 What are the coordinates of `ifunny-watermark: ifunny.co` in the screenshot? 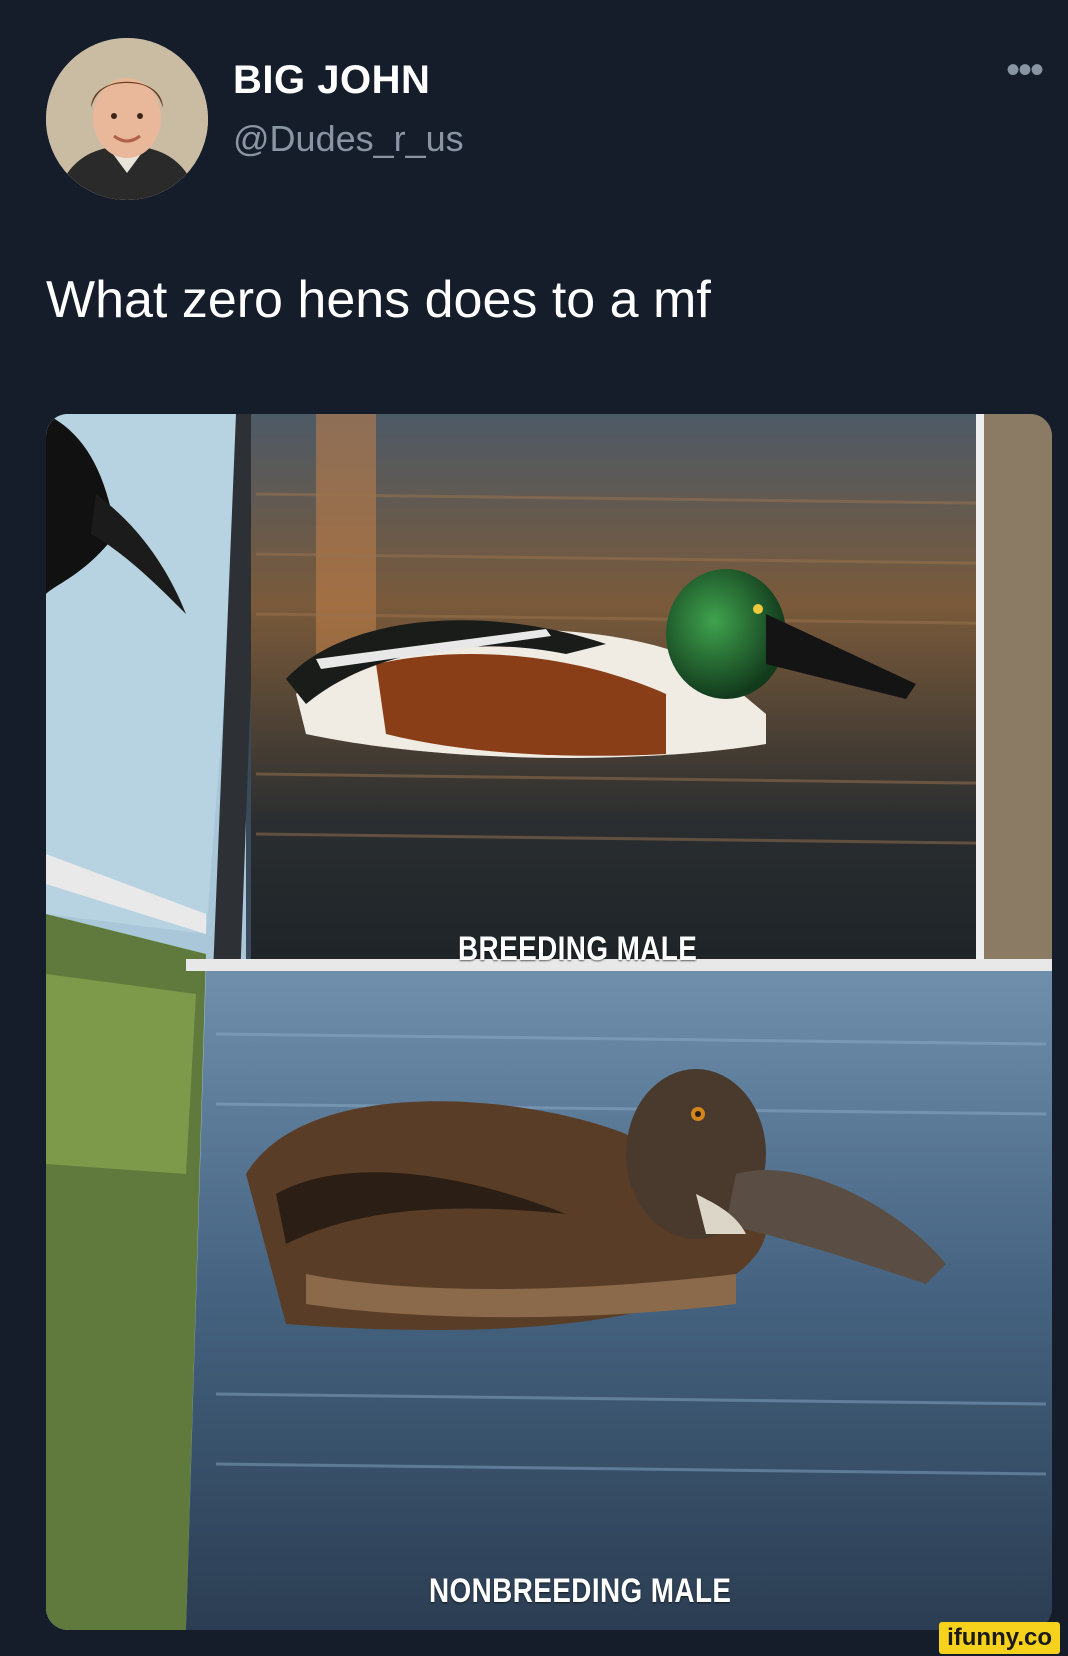 It's located at (999, 1638).